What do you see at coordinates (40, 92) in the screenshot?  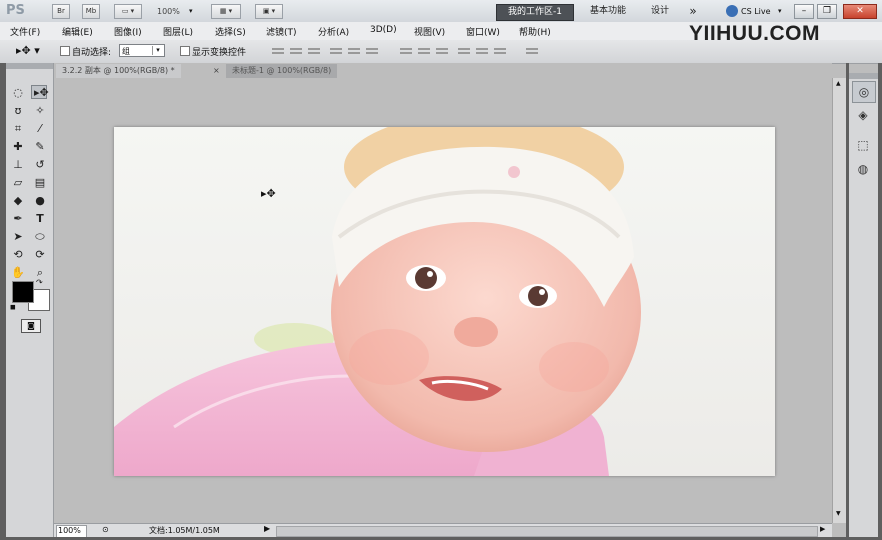 I see `move-icon: ▸✥` at bounding box center [40, 92].